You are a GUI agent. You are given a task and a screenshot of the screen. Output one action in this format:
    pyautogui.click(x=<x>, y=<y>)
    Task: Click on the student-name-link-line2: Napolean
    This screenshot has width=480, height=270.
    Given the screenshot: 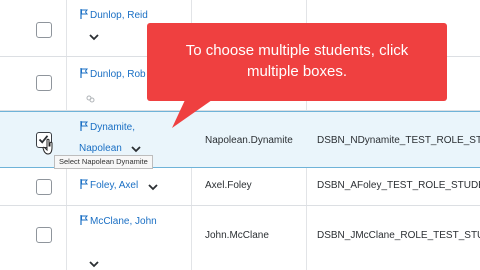 What is the action you would take?
    pyautogui.click(x=100, y=149)
    